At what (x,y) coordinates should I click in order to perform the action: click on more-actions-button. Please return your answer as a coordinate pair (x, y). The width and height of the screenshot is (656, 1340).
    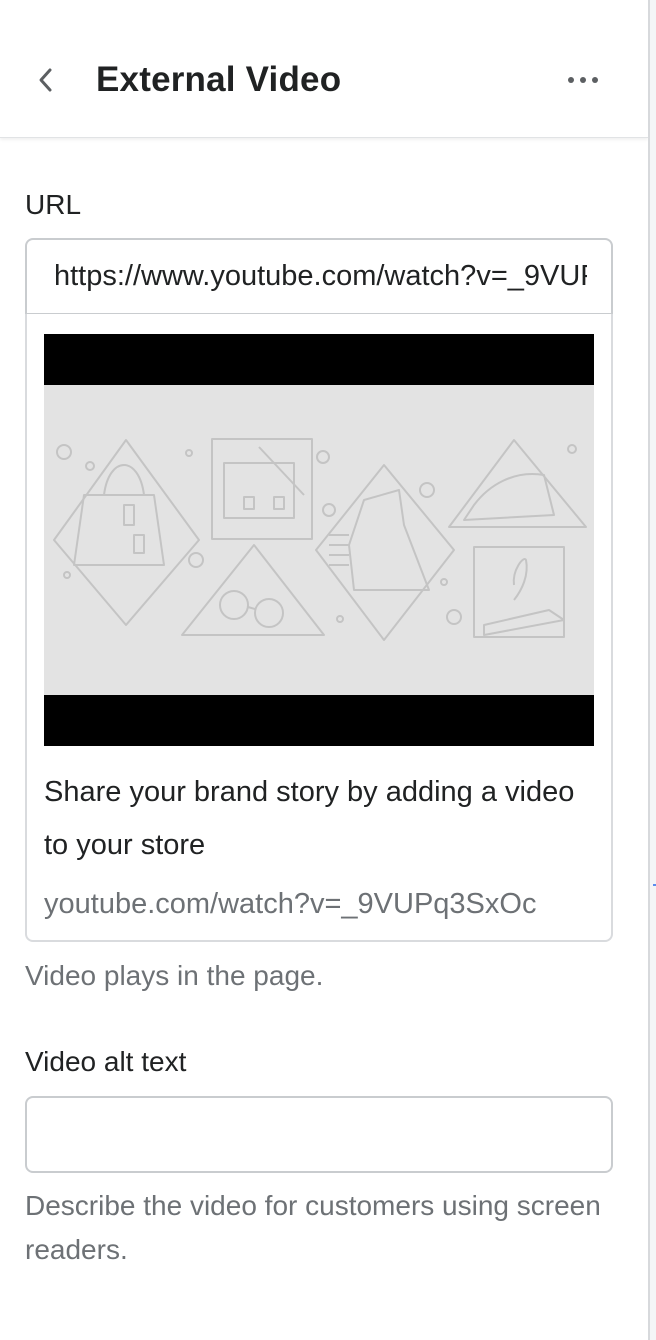
    Looking at the image, I should click on (583, 80).